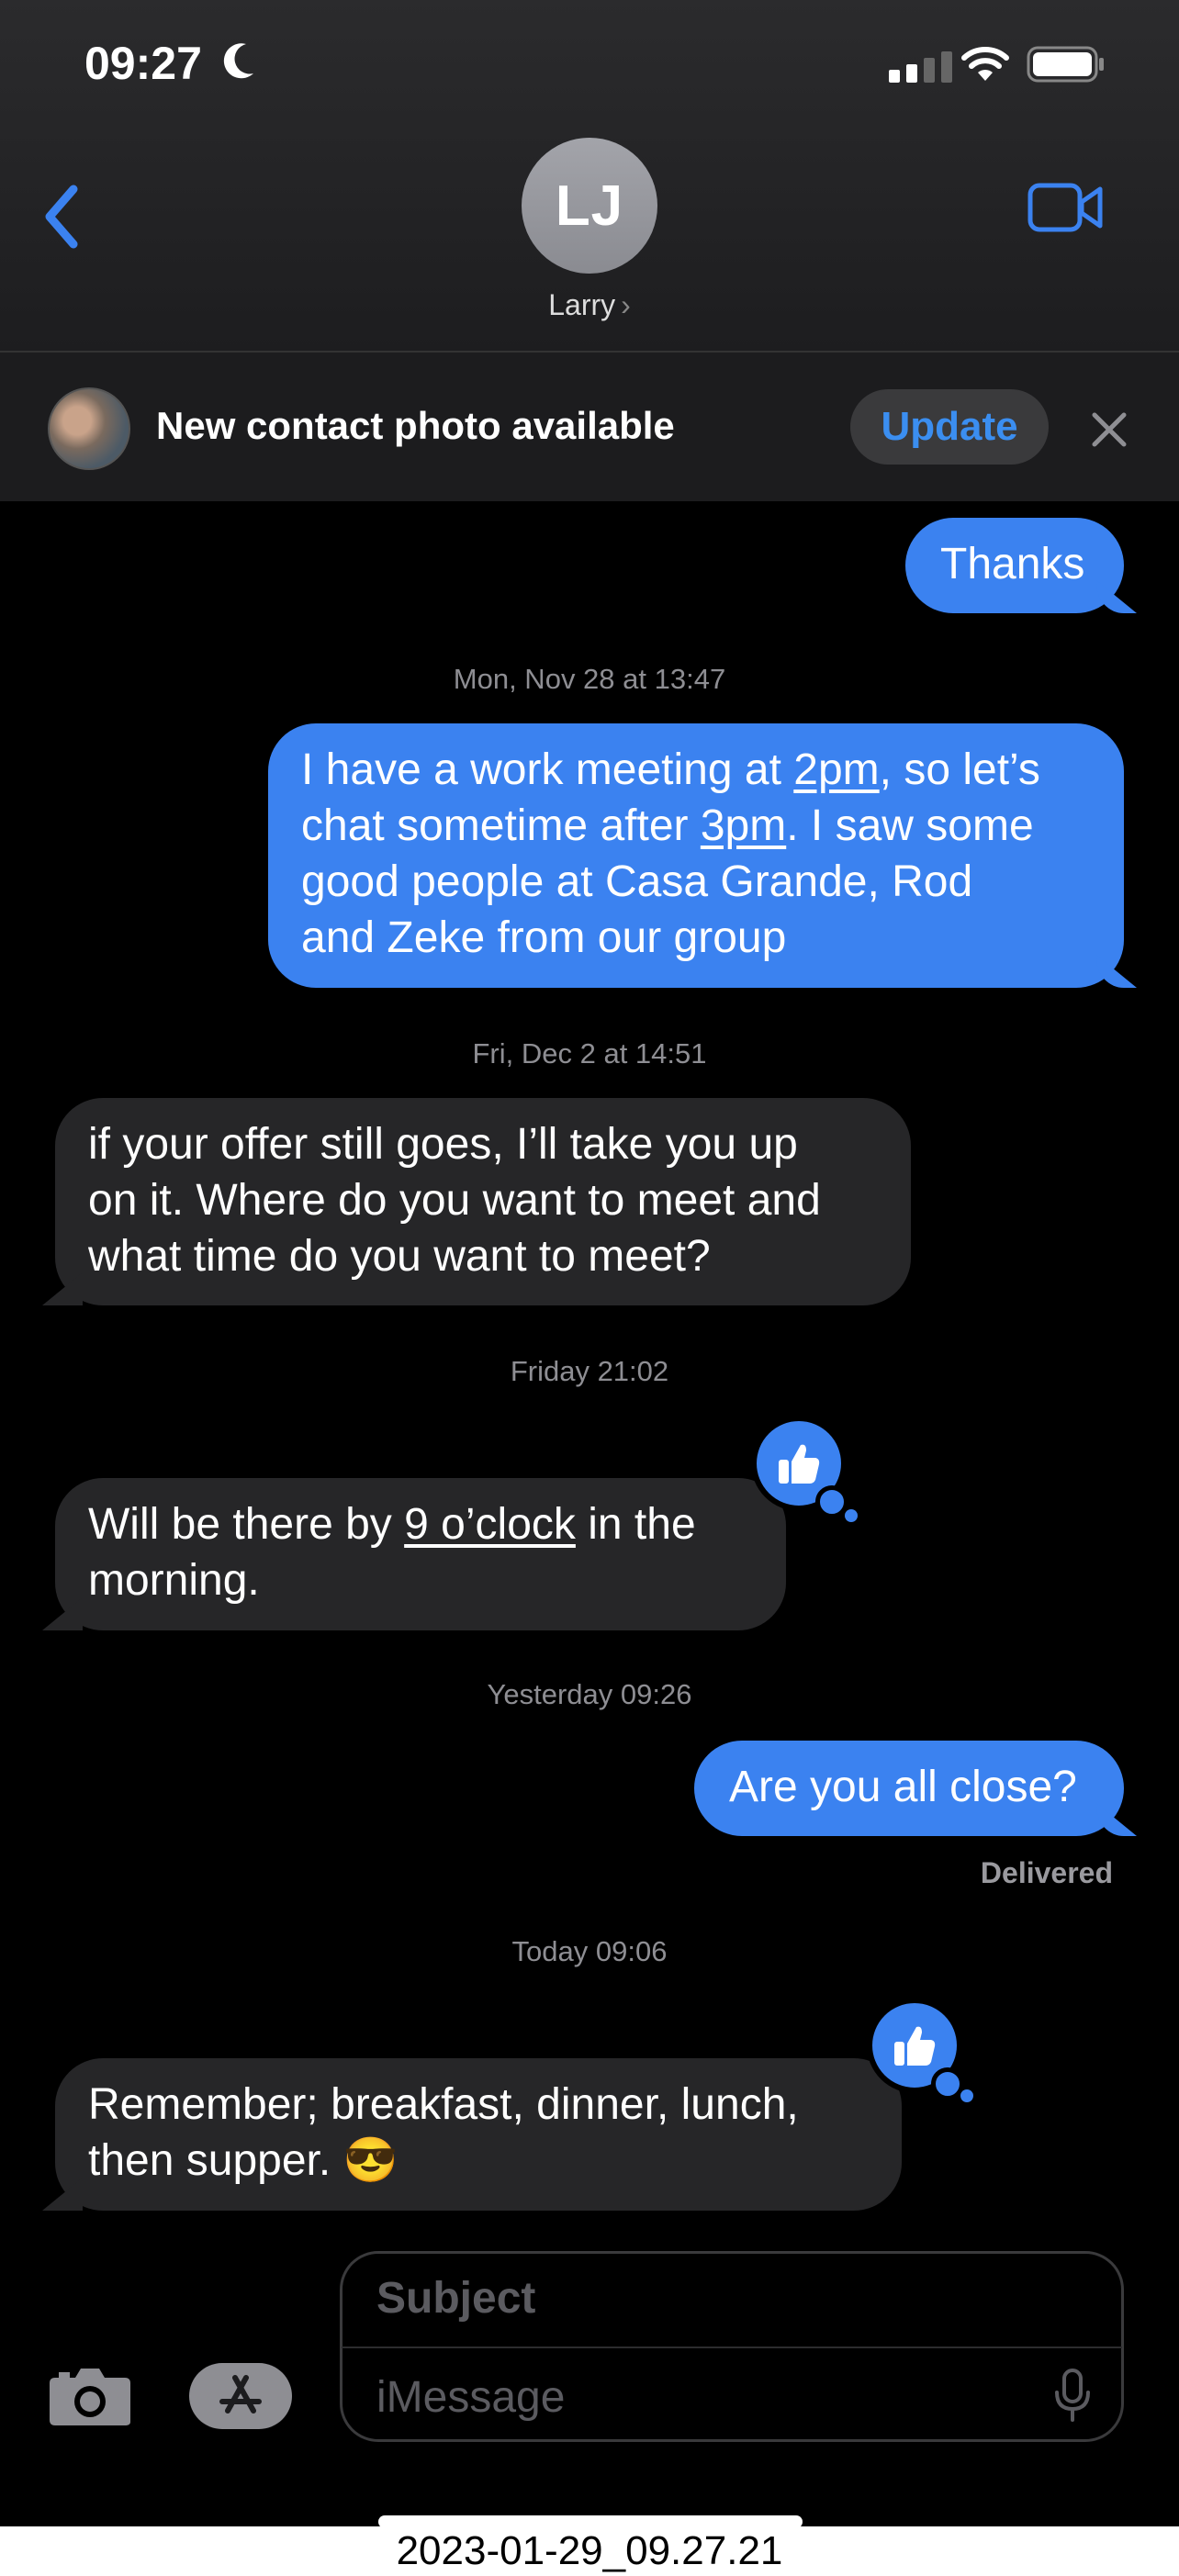 The height and width of the screenshot is (2576, 1179). I want to click on time-link: 2pm, so click(836, 769).